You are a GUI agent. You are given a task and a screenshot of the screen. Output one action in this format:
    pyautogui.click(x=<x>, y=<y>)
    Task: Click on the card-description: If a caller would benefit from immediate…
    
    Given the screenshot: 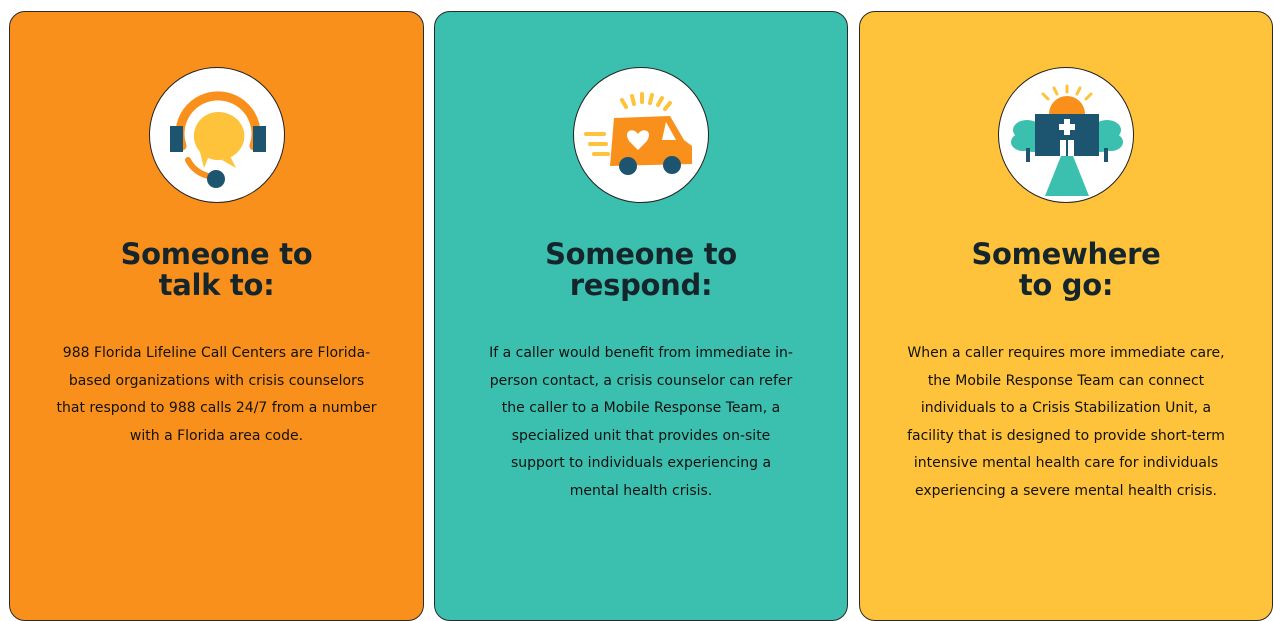 What is the action you would take?
    pyautogui.click(x=641, y=422)
    